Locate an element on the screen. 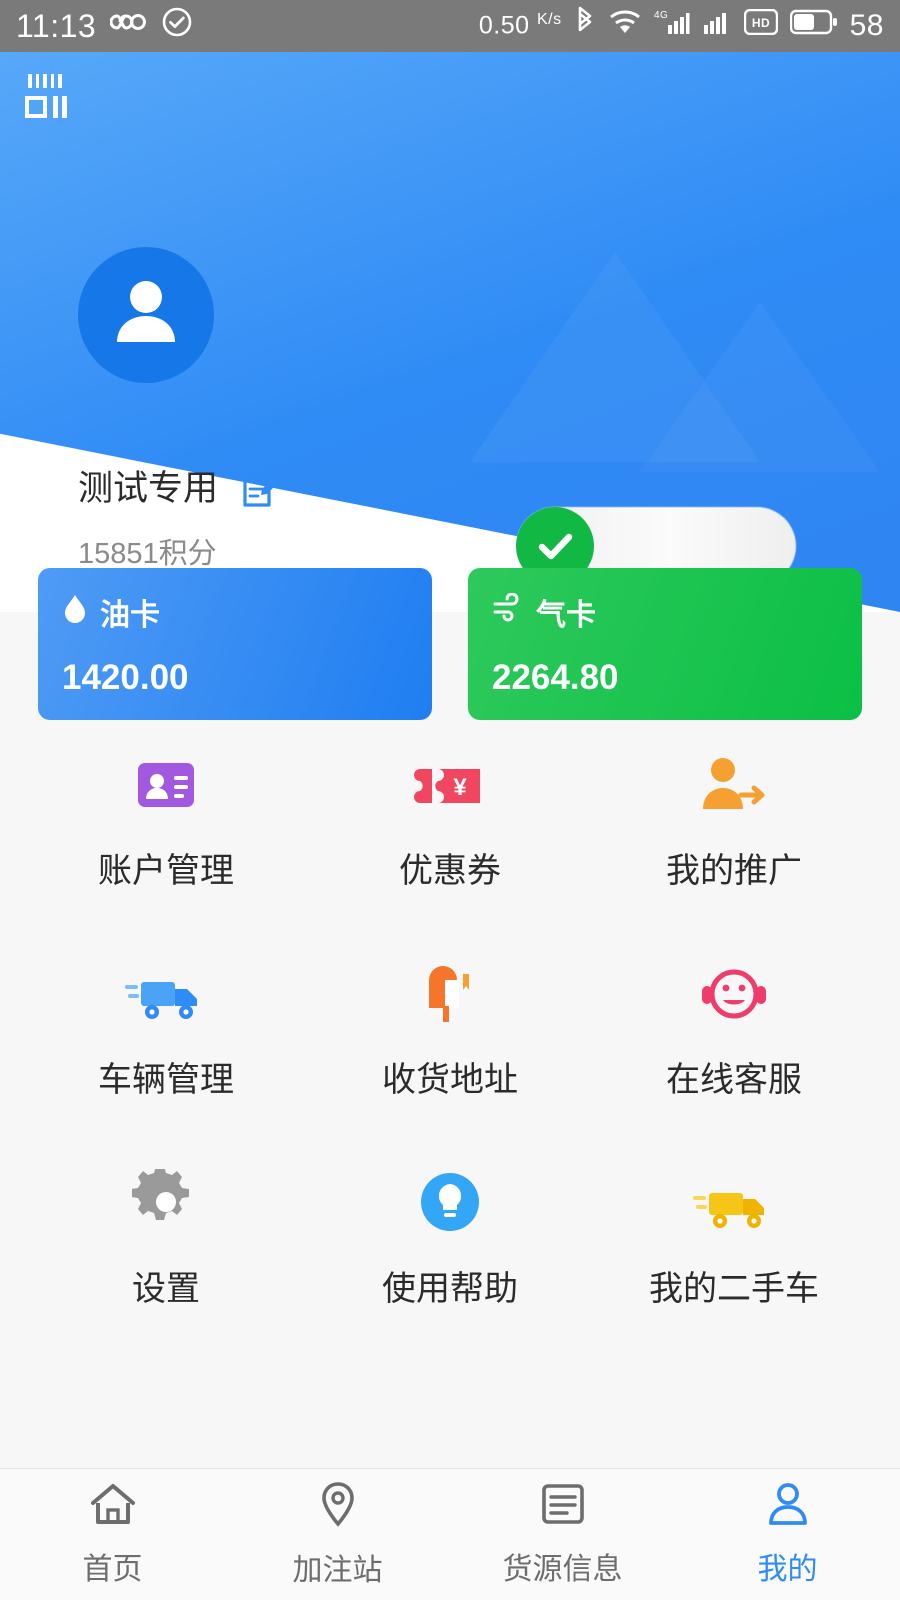  tab-label: 首页 is located at coordinates (112, 1569).